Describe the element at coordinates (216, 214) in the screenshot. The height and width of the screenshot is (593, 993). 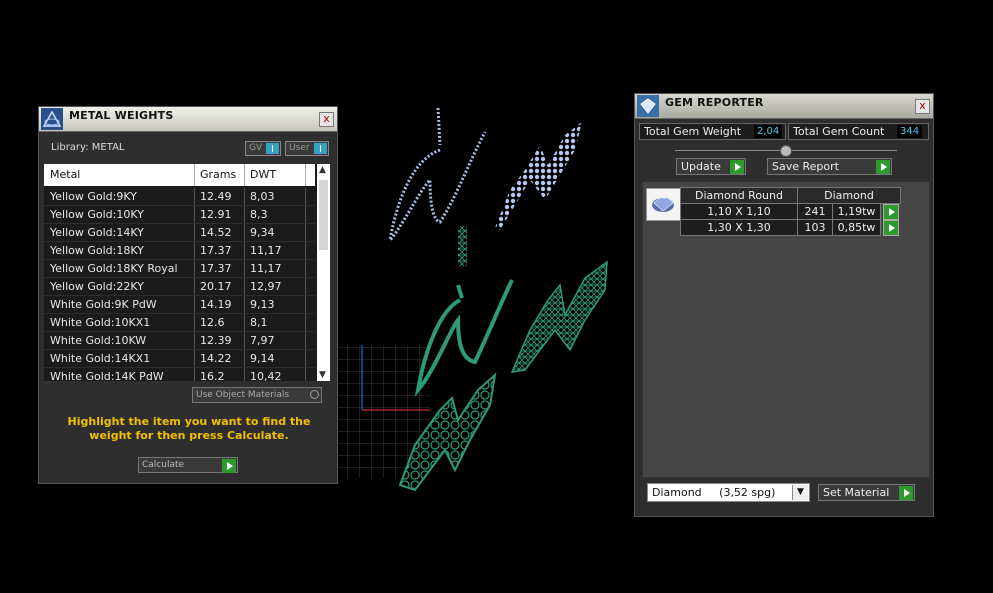
I see `metal-grams: 12.91` at that location.